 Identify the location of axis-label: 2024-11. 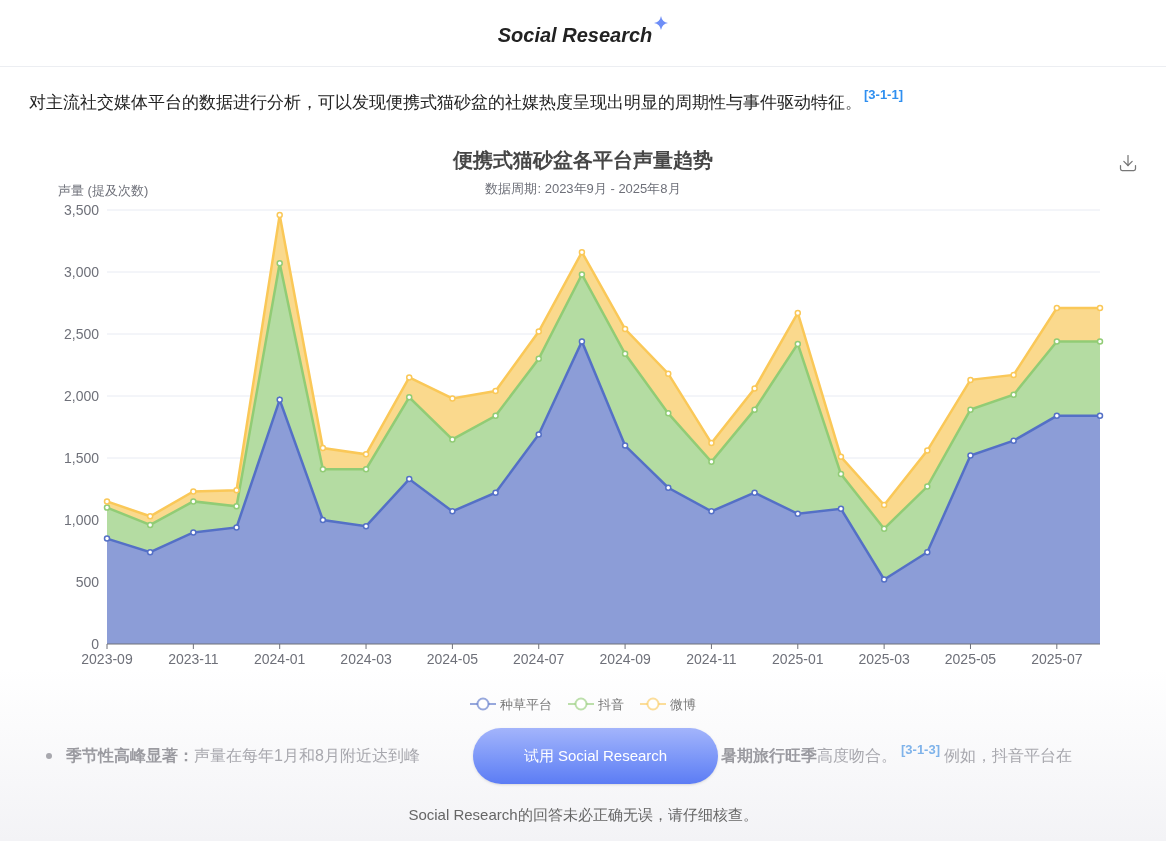
(711, 658).